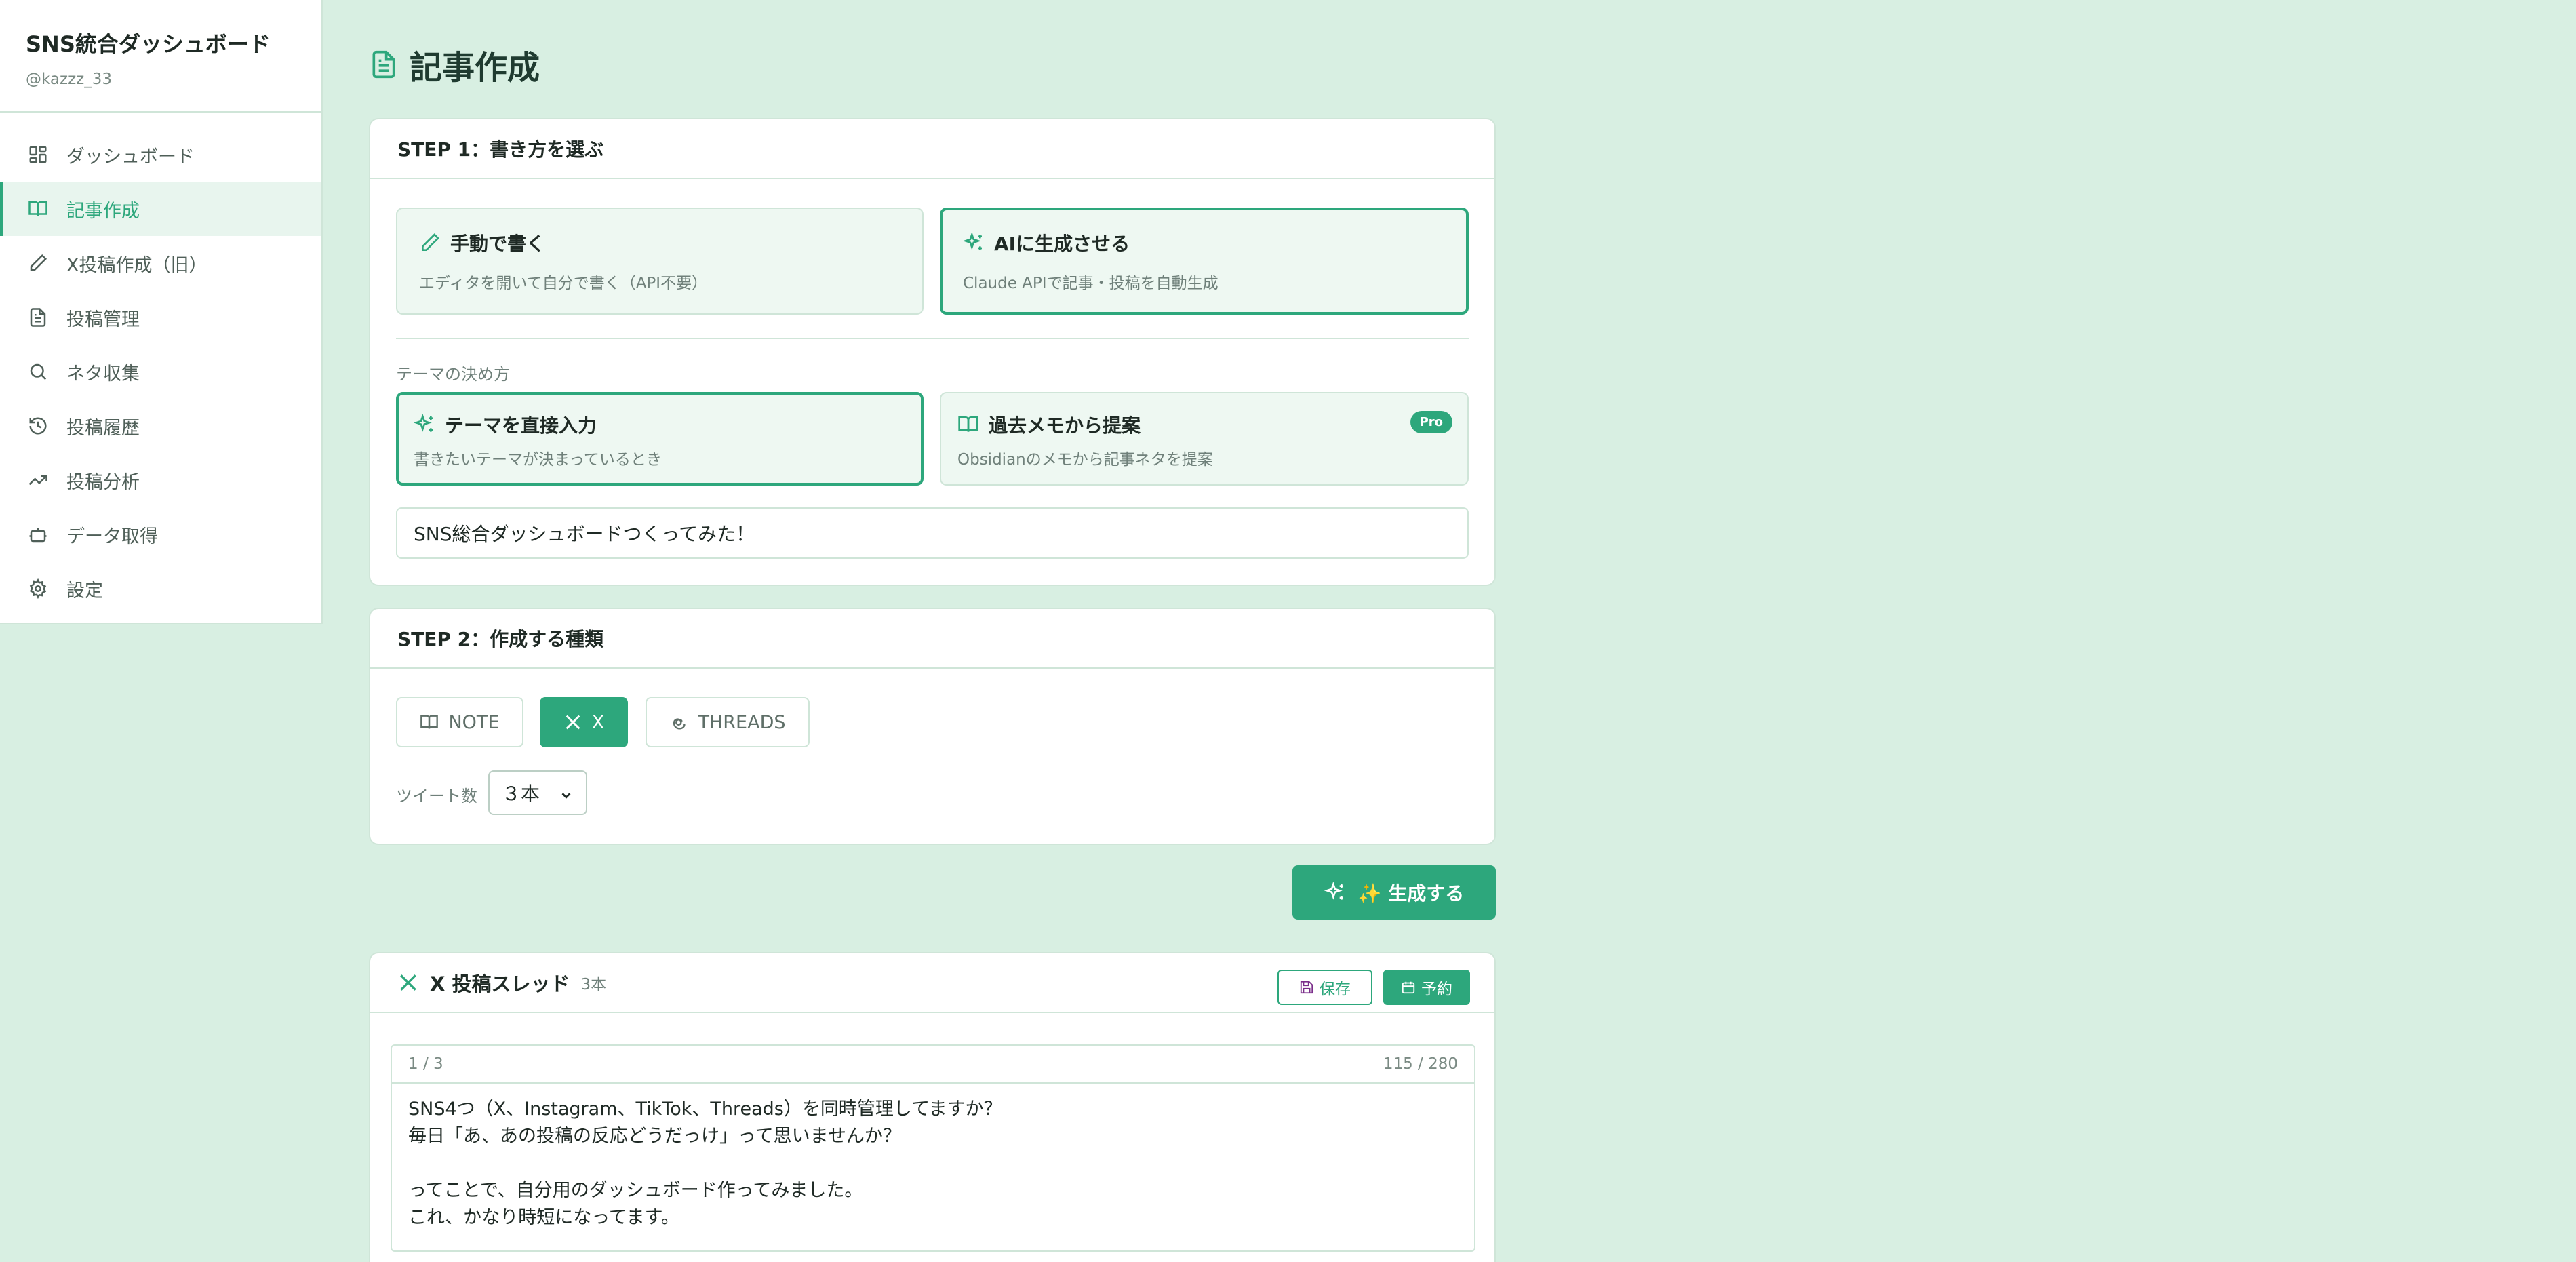 The image size is (2576, 1262). Describe the element at coordinates (103, 211) in the screenshot. I see `sidebar-item-label: 記事作成` at that location.